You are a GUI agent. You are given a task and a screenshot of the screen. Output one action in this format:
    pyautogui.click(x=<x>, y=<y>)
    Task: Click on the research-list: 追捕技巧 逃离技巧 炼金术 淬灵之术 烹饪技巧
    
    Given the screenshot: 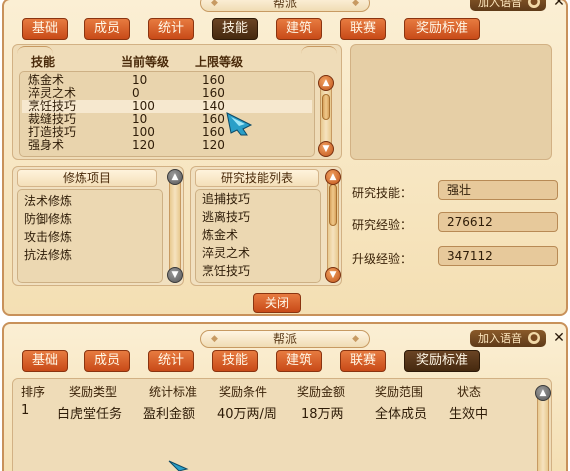 What is the action you would take?
    pyautogui.click(x=258, y=236)
    